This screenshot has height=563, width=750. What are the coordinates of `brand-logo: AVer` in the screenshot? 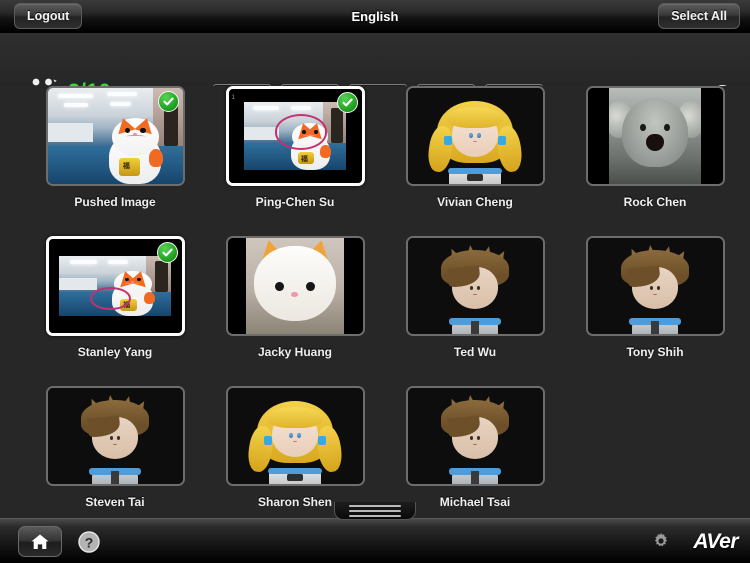 It's located at (715, 541).